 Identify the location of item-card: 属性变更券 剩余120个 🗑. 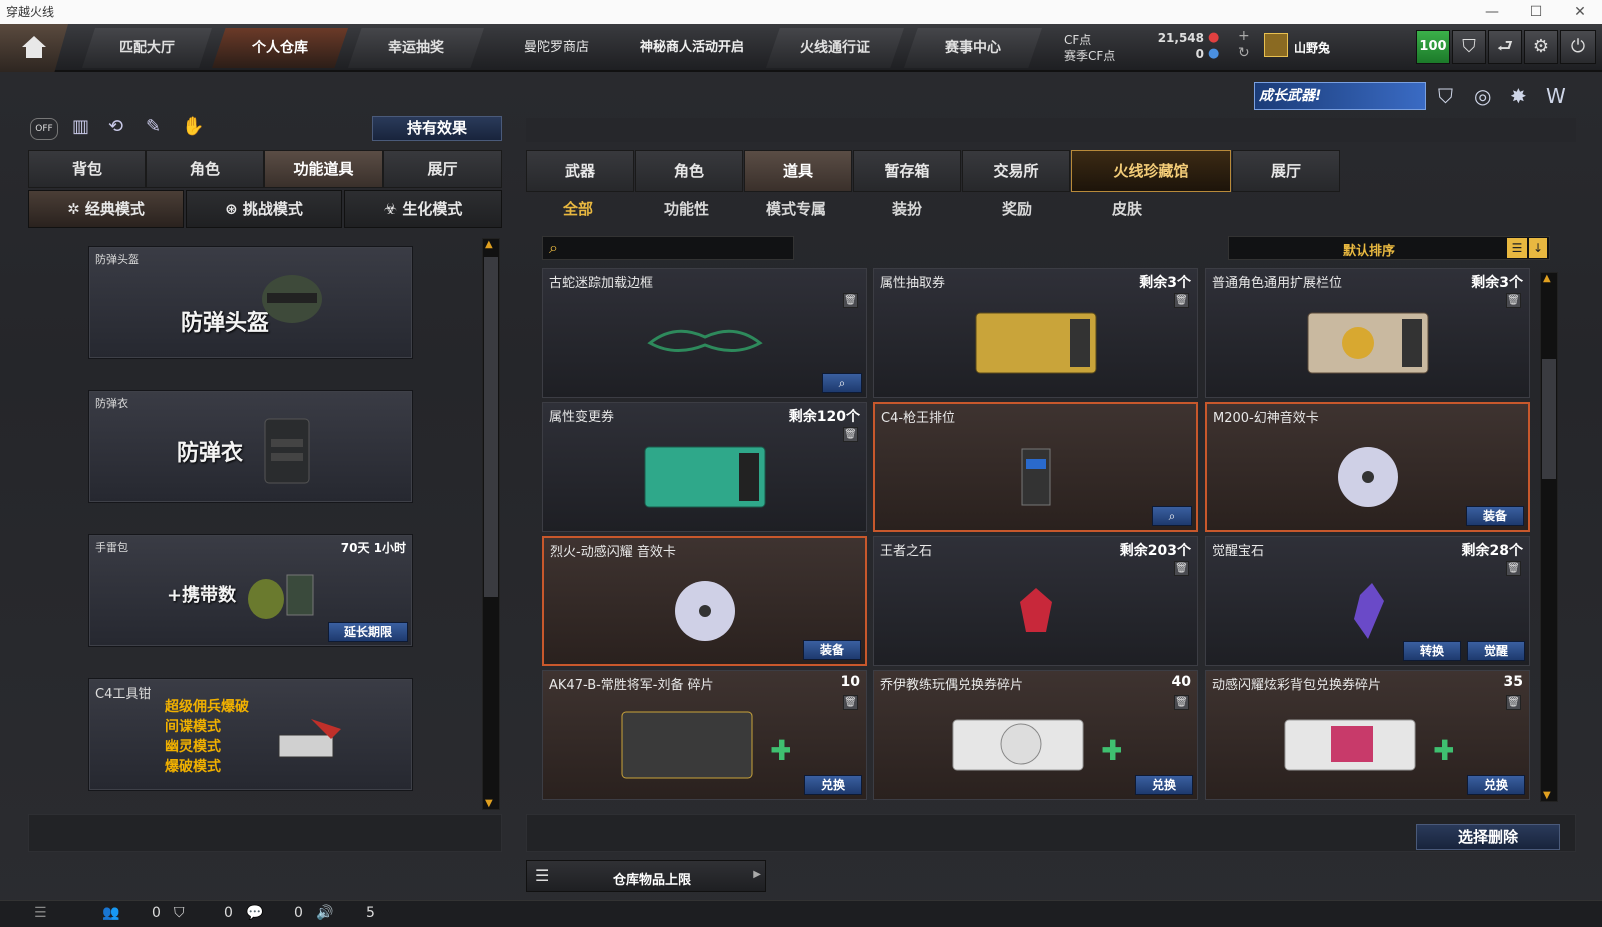
(704, 467).